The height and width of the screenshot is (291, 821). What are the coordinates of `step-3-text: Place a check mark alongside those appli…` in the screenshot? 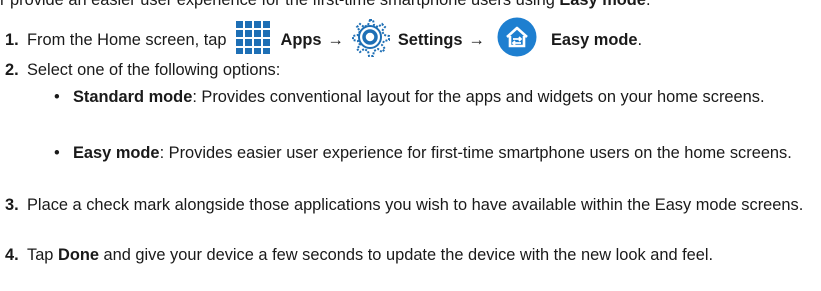 It's located at (415, 205).